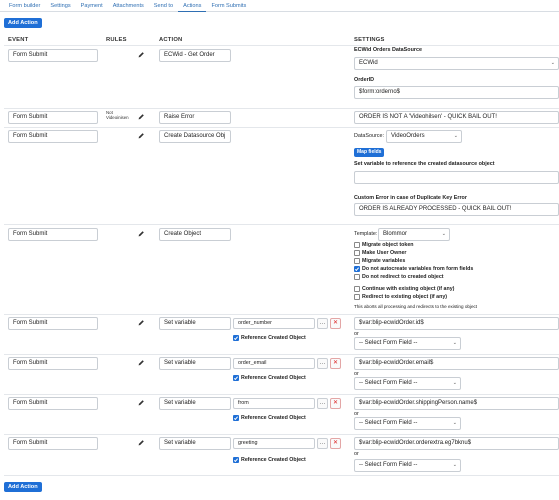 The width and height of the screenshot is (559, 500). What do you see at coordinates (274, 363) in the screenshot?
I see `variable-name-input: order_email` at bounding box center [274, 363].